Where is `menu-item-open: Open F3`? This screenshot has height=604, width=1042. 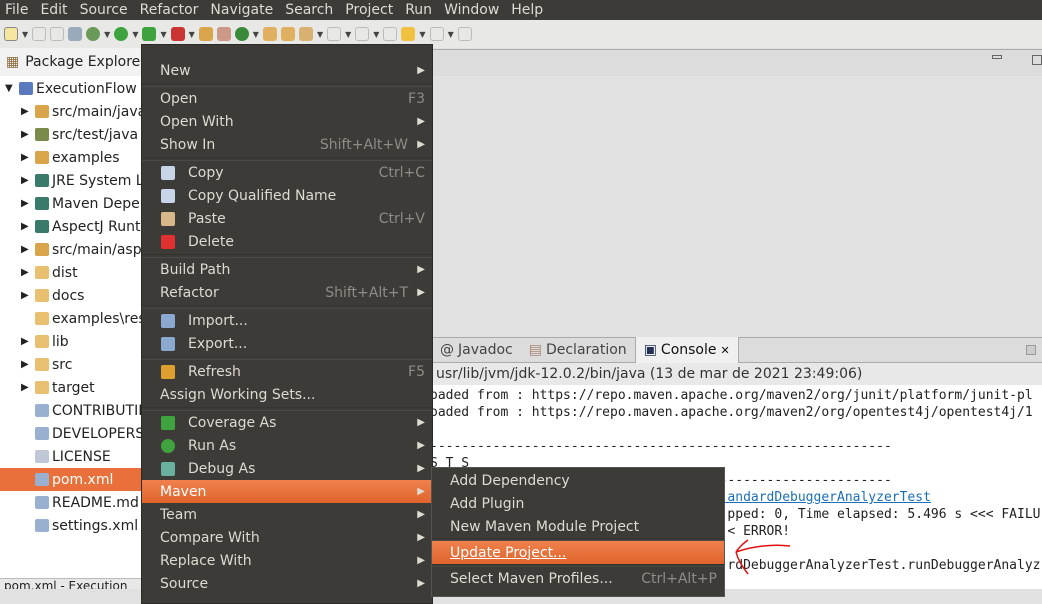
menu-item-open: Open F3 is located at coordinates (287, 98).